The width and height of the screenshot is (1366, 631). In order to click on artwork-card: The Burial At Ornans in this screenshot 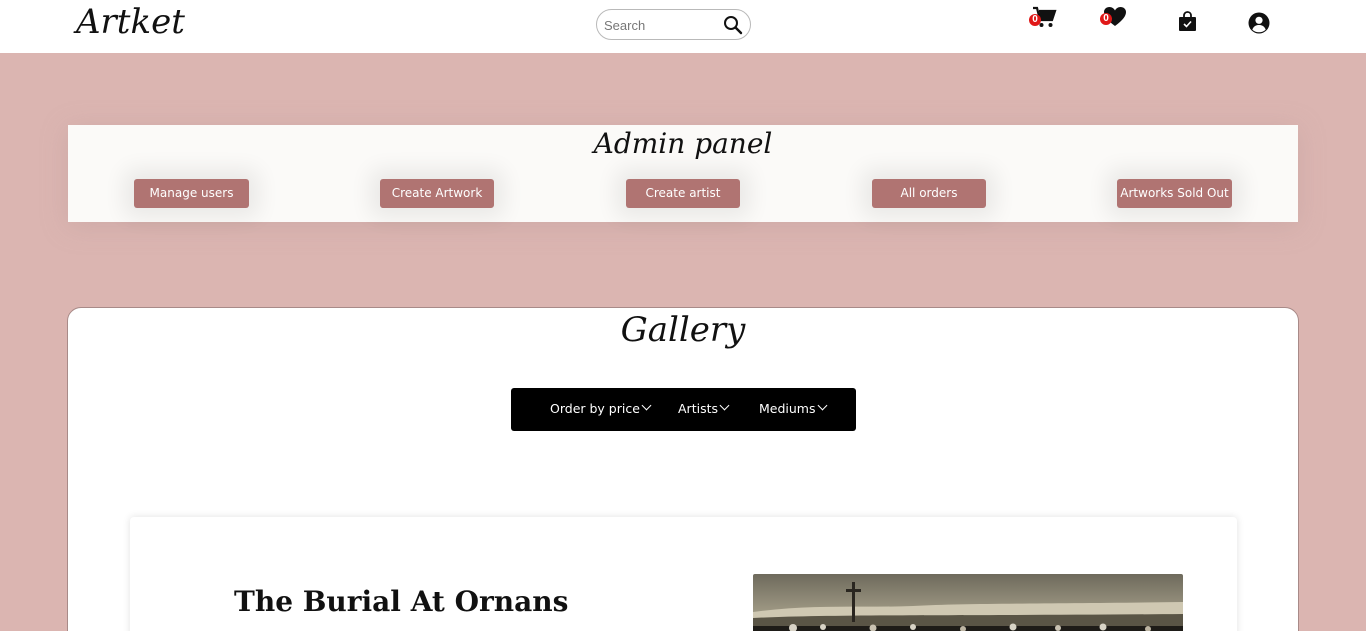, I will do `click(683, 574)`.